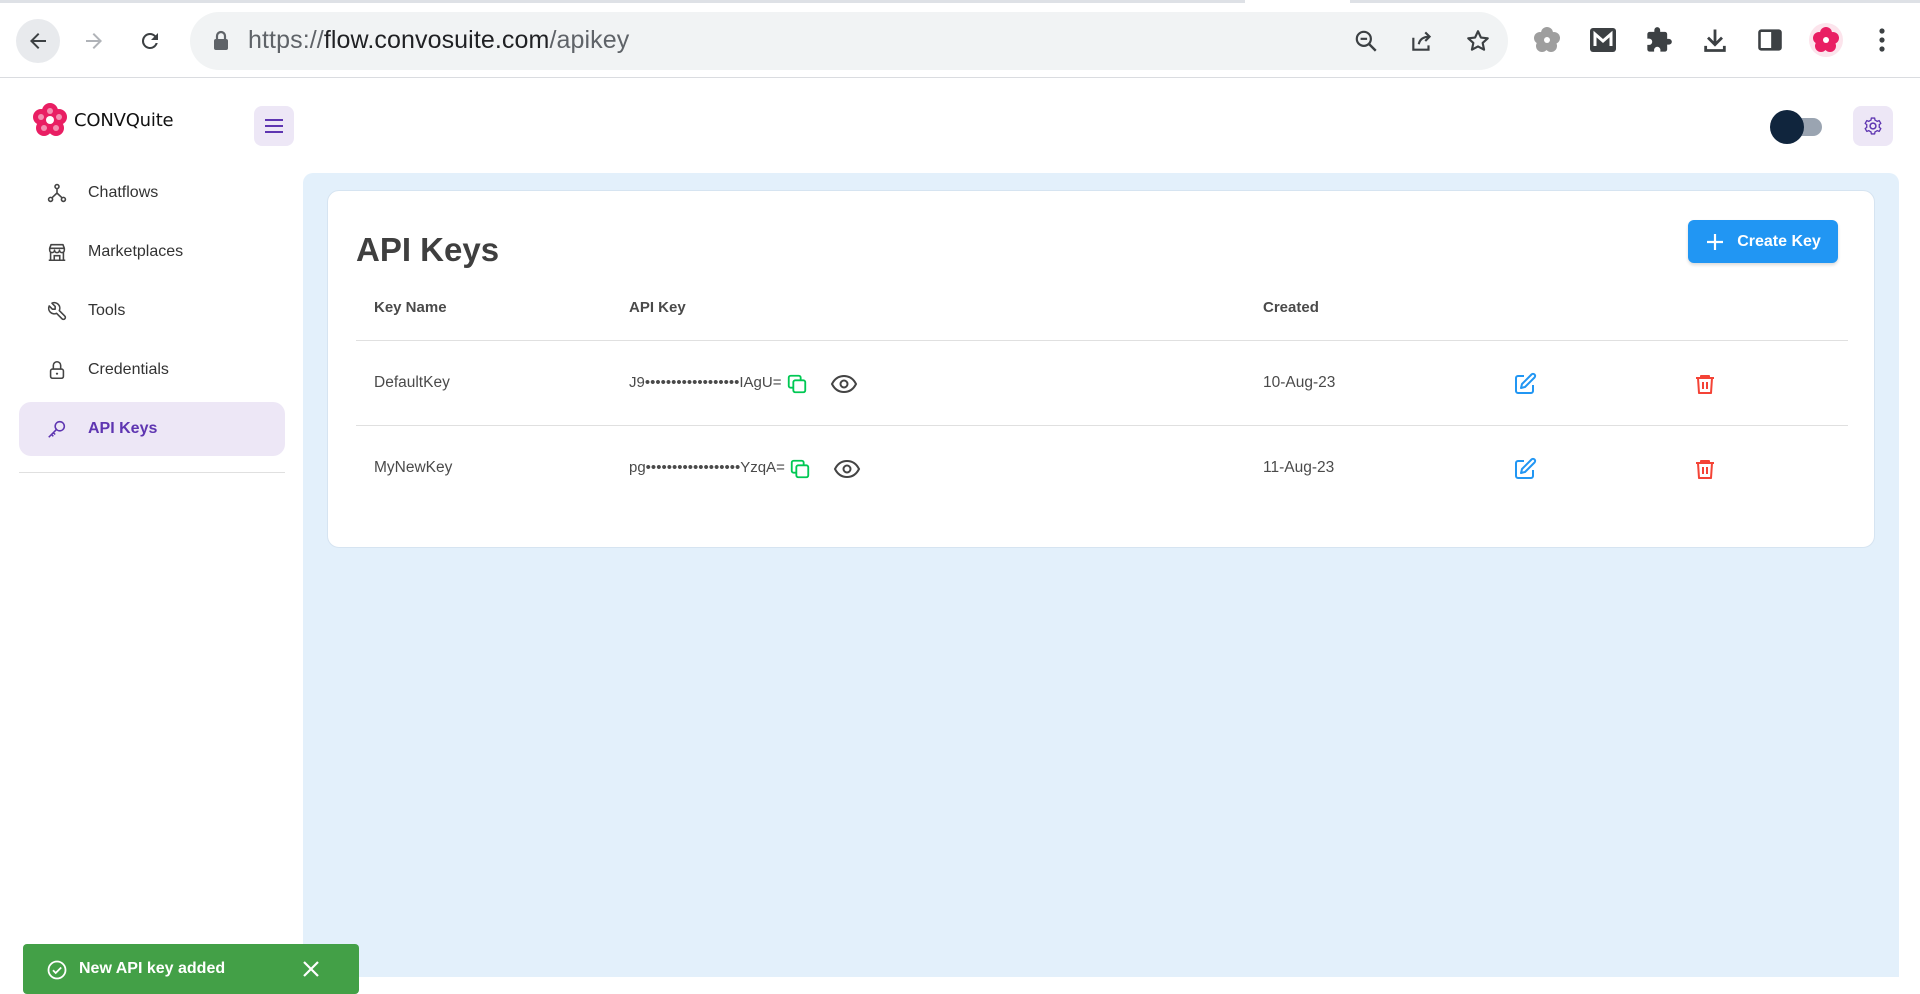 This screenshot has height=994, width=1920. What do you see at coordinates (657, 307) in the screenshot?
I see `column-header-api-key: API Key` at bounding box center [657, 307].